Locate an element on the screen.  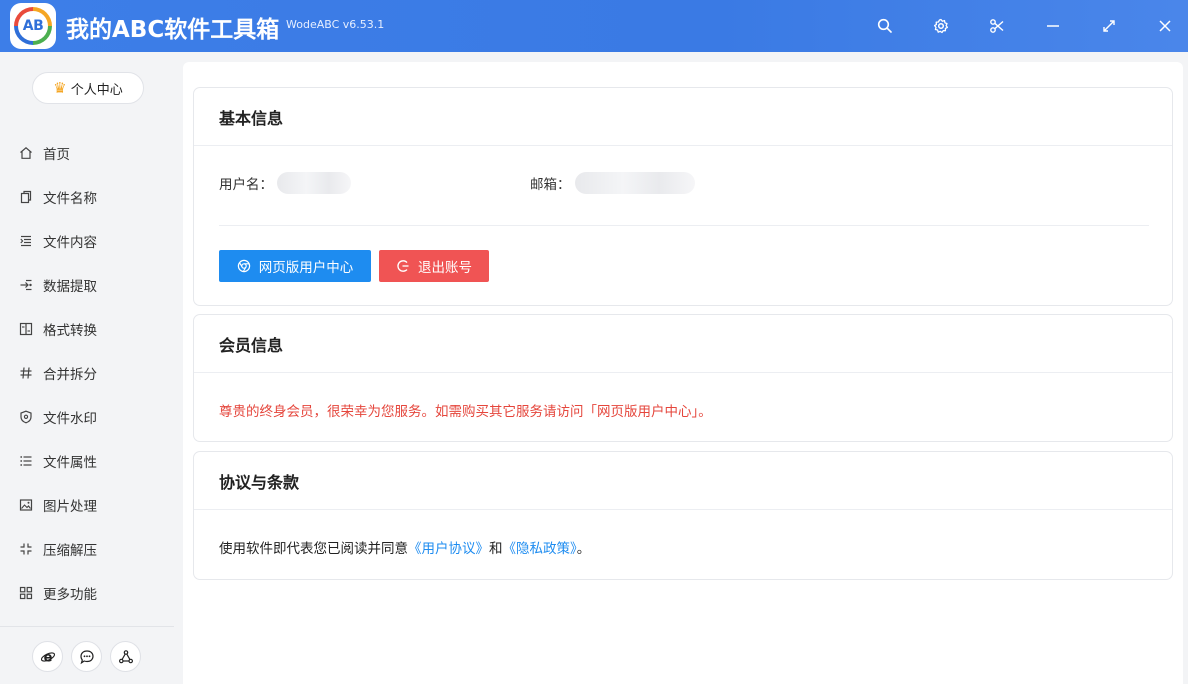
member-status-message: 尊贵的终身会员，很荣幸为您服务。如需购买其它服务请访问「网页版用户中心」。 is located at coordinates (465, 412).